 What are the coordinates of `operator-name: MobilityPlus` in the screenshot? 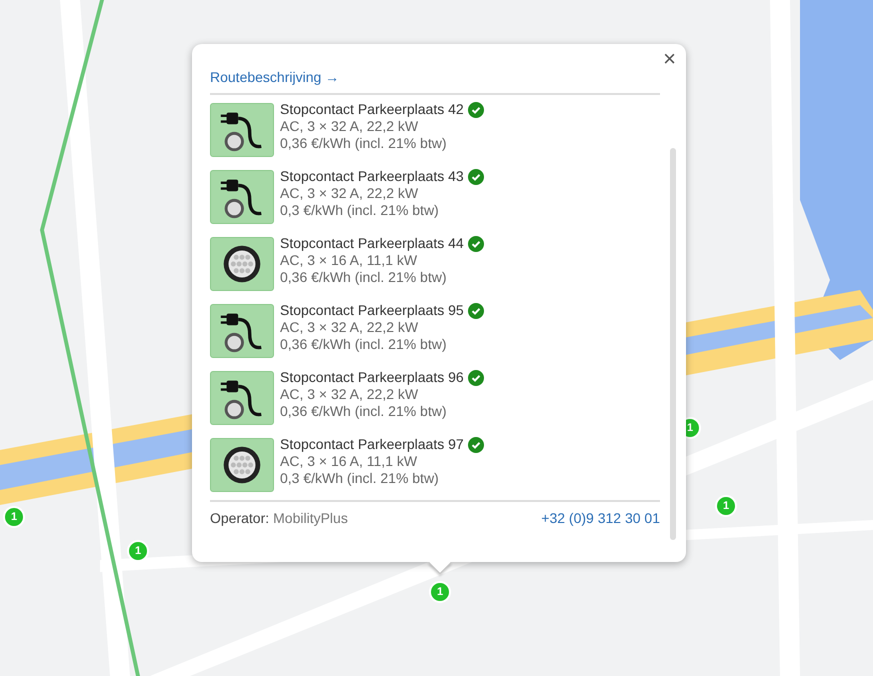 It's located at (310, 518).